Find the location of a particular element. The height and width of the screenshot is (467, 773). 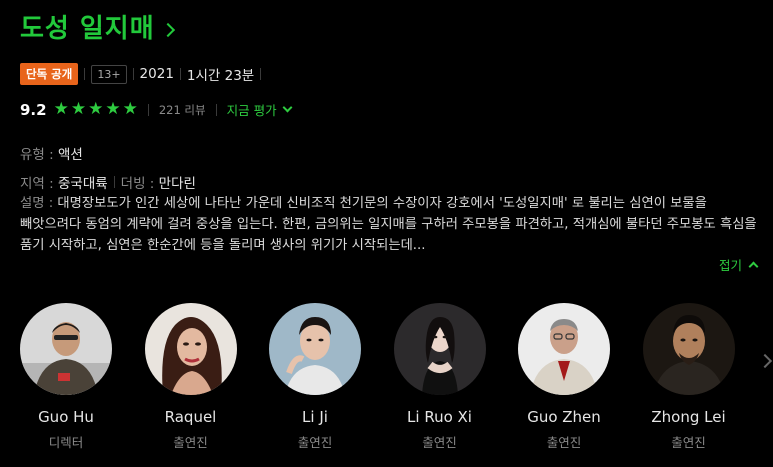

chevron-right-icon is located at coordinates (167, 29).